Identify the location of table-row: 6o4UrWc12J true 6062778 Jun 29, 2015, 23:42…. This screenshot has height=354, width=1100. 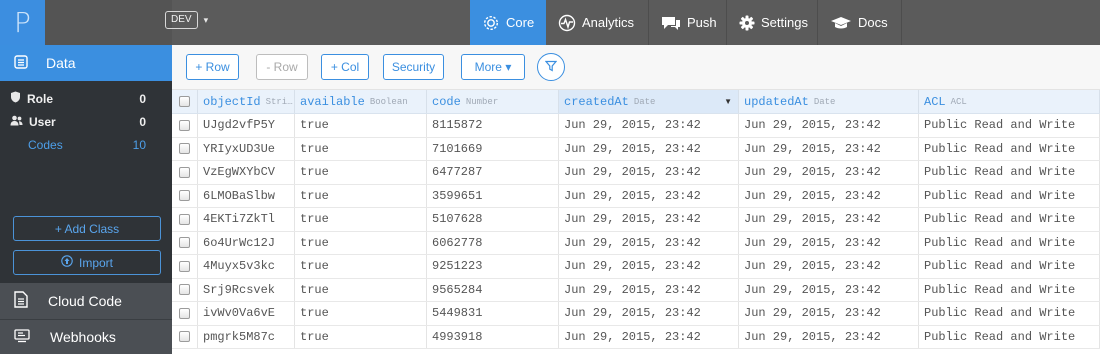
(636, 243).